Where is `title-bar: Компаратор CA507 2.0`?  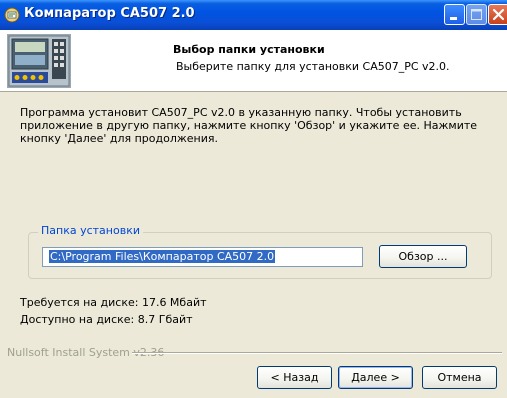 title-bar: Компаратор CA507 2.0 is located at coordinates (253, 15).